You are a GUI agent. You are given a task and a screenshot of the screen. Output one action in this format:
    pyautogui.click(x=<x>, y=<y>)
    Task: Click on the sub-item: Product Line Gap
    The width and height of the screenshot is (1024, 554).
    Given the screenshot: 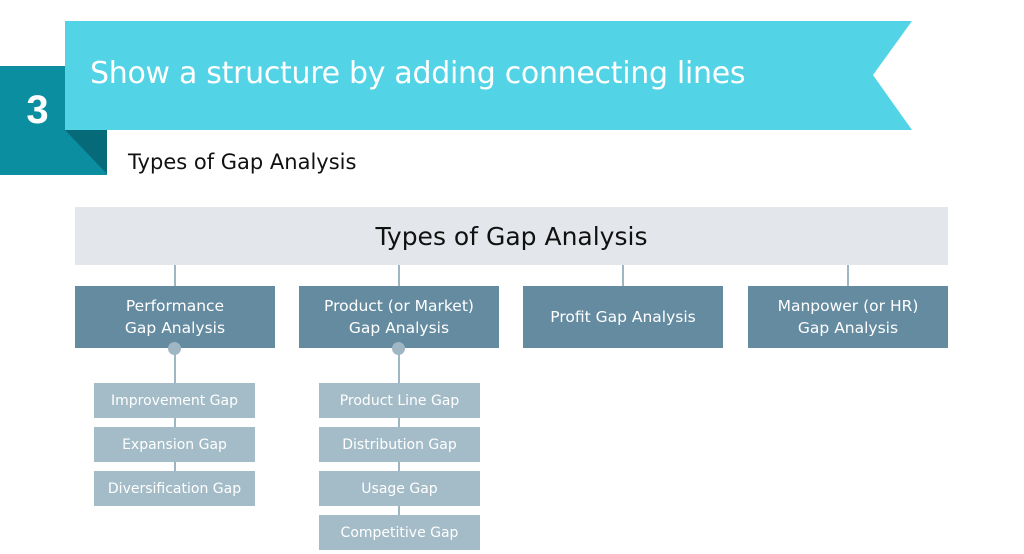 What is the action you would take?
    pyautogui.click(x=399, y=400)
    